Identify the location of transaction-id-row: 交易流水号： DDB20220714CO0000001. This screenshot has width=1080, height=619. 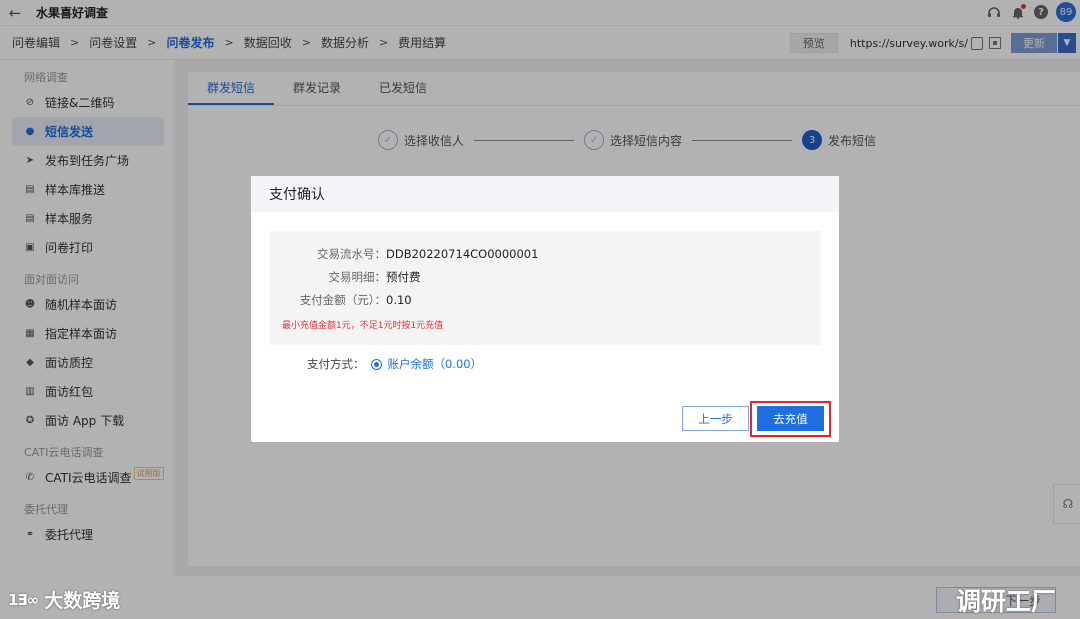
(545, 254).